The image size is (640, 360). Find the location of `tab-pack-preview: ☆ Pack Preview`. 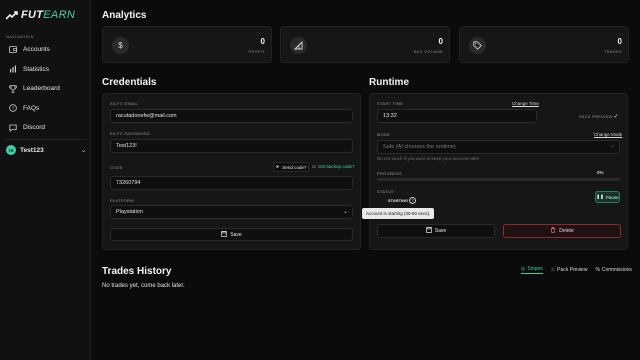

tab-pack-preview: ☆ Pack Preview is located at coordinates (569, 270).